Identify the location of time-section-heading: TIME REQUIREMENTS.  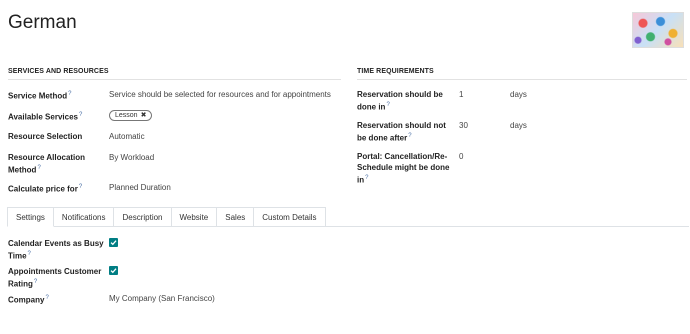
(522, 74).